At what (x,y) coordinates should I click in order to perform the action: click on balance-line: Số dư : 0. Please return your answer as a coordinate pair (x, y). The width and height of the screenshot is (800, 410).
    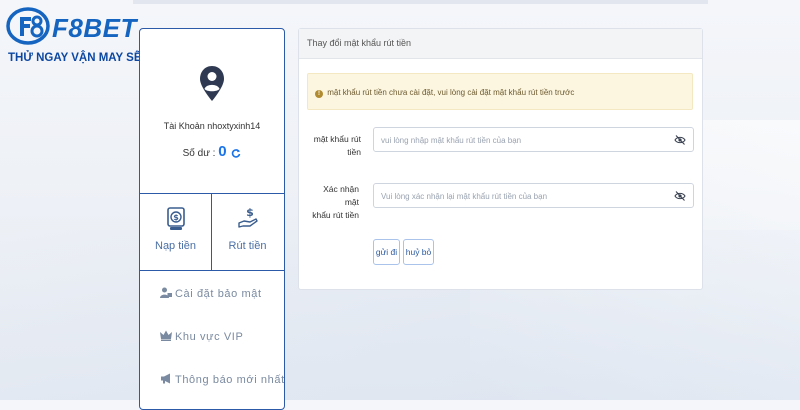
    Looking at the image, I should click on (212, 151).